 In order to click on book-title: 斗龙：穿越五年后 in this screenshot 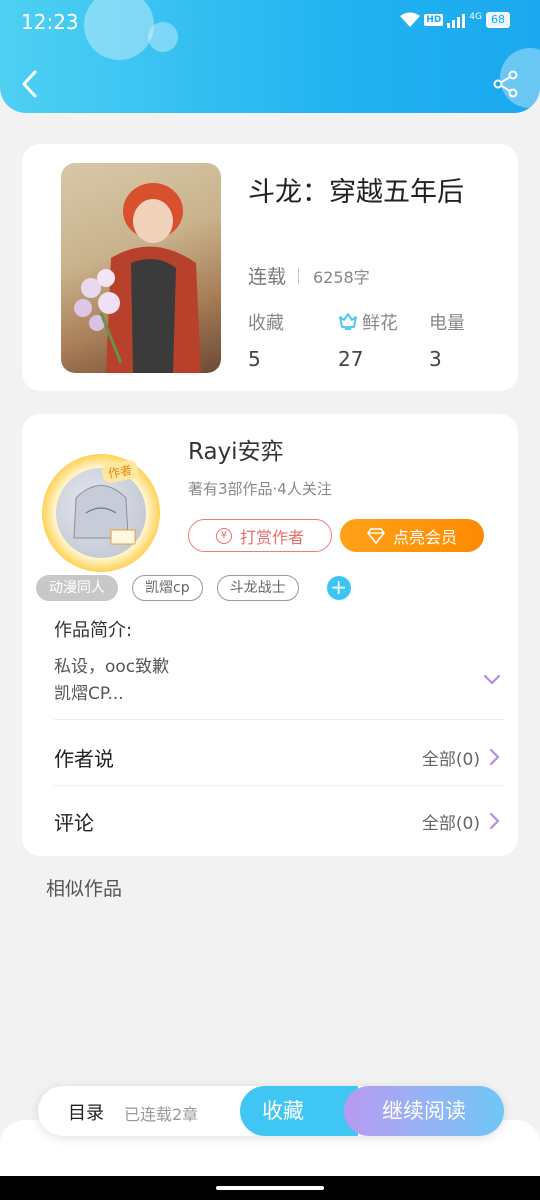, I will do `click(356, 192)`.